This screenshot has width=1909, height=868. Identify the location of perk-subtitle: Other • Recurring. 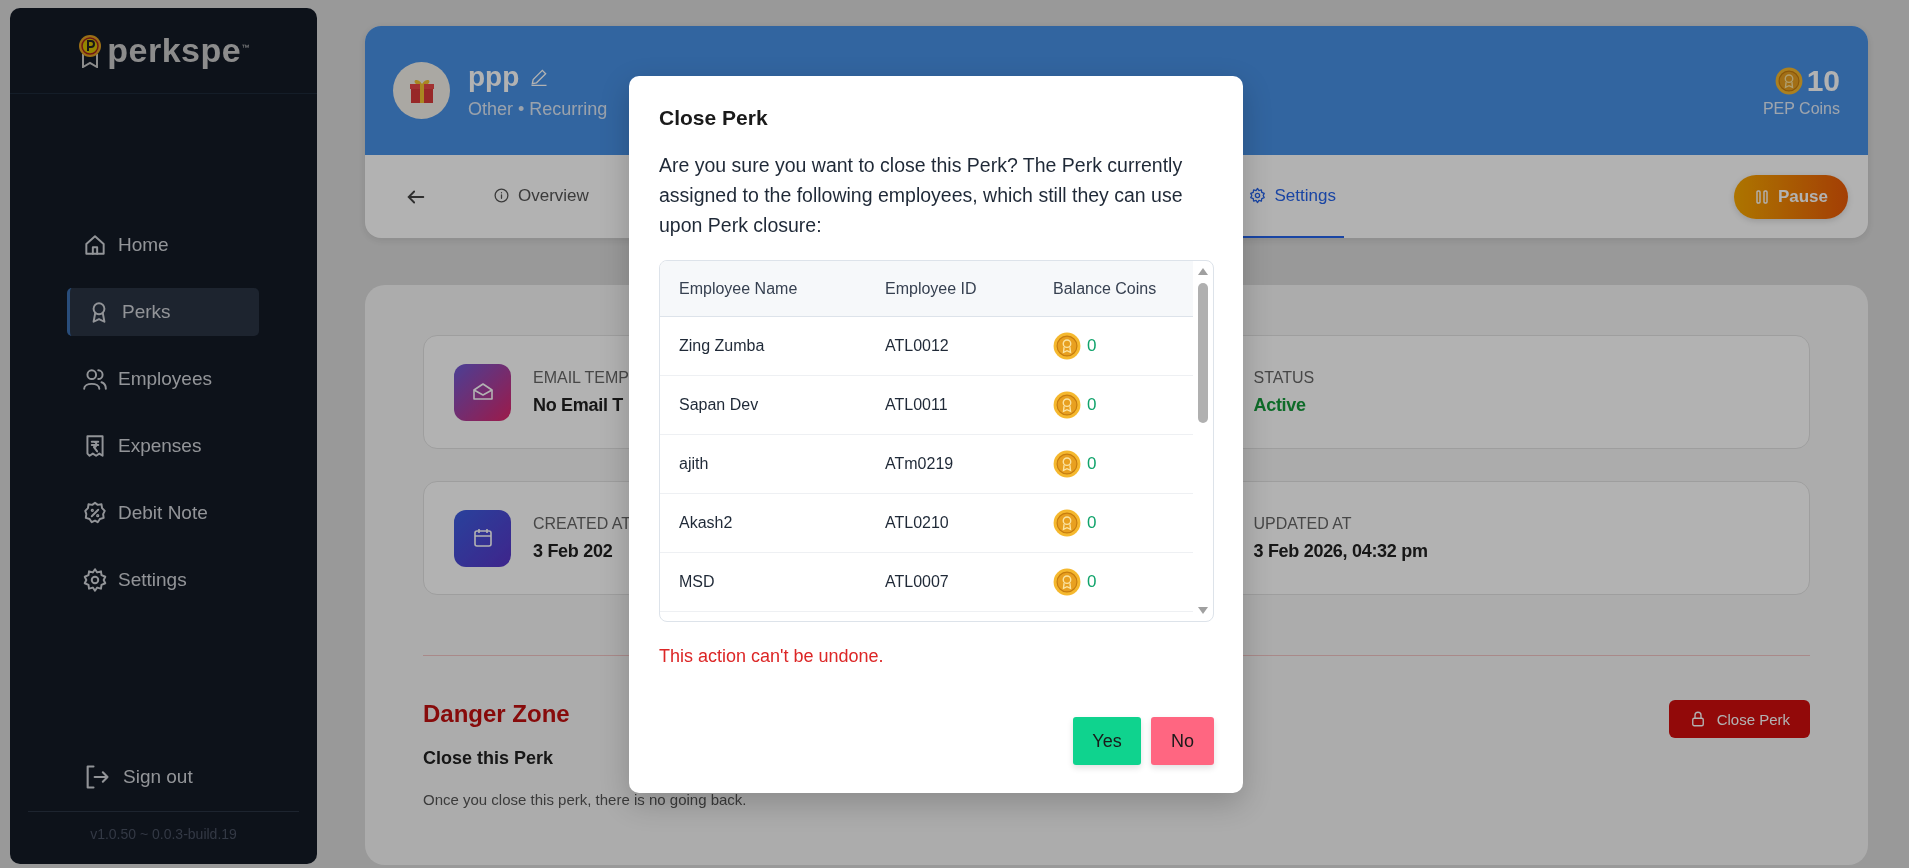
(538, 109).